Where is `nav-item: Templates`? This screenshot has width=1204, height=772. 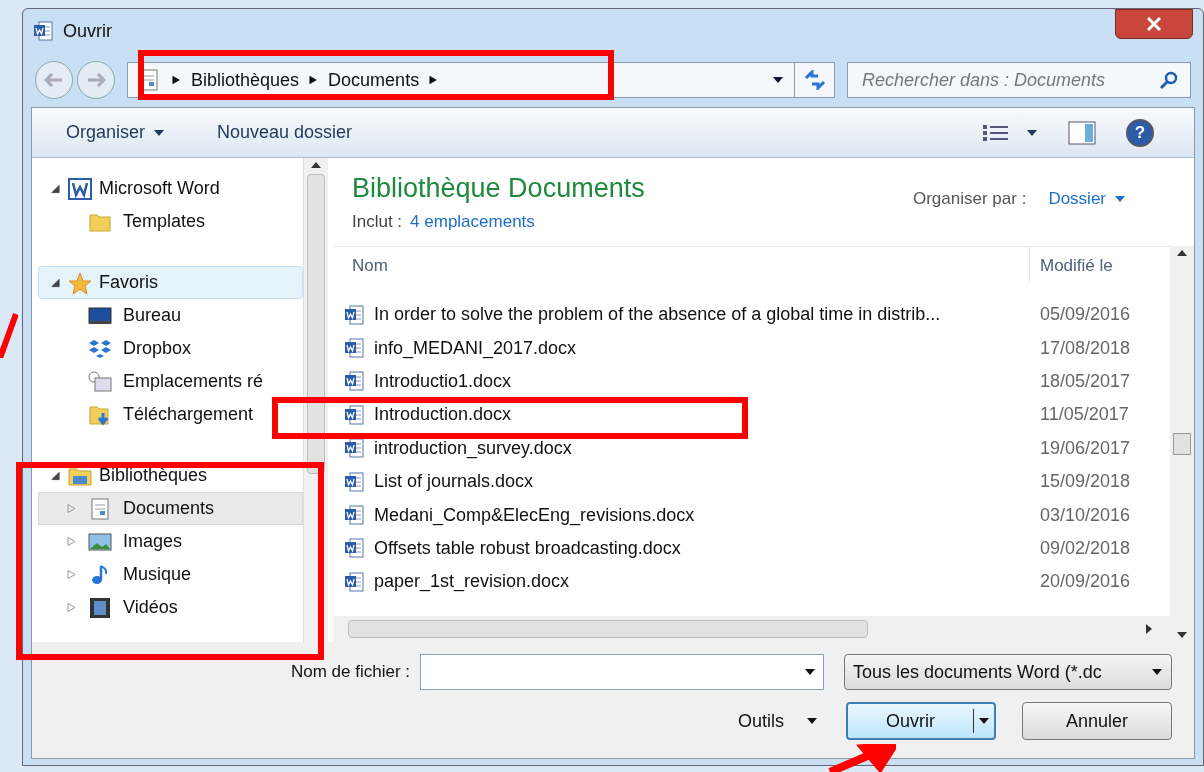 nav-item: Templates is located at coordinates (170, 221).